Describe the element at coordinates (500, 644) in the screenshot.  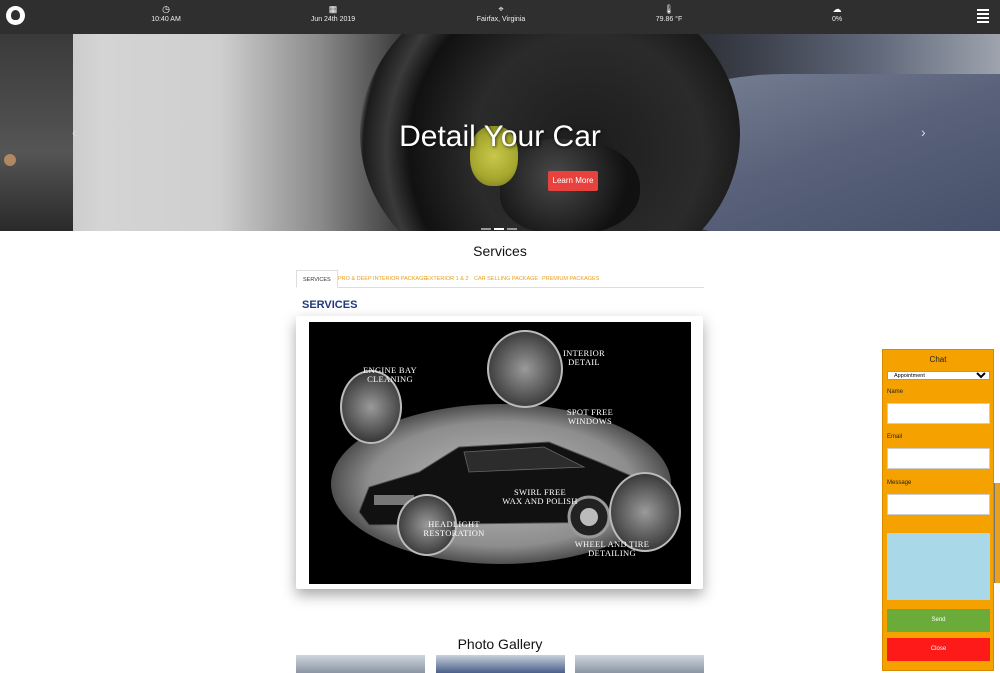
I see `gallery-heading: Photo Gallery` at that location.